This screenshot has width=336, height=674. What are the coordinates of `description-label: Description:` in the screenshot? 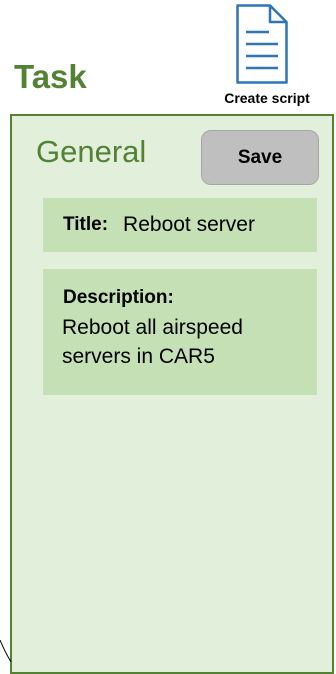 It's located at (118, 297).